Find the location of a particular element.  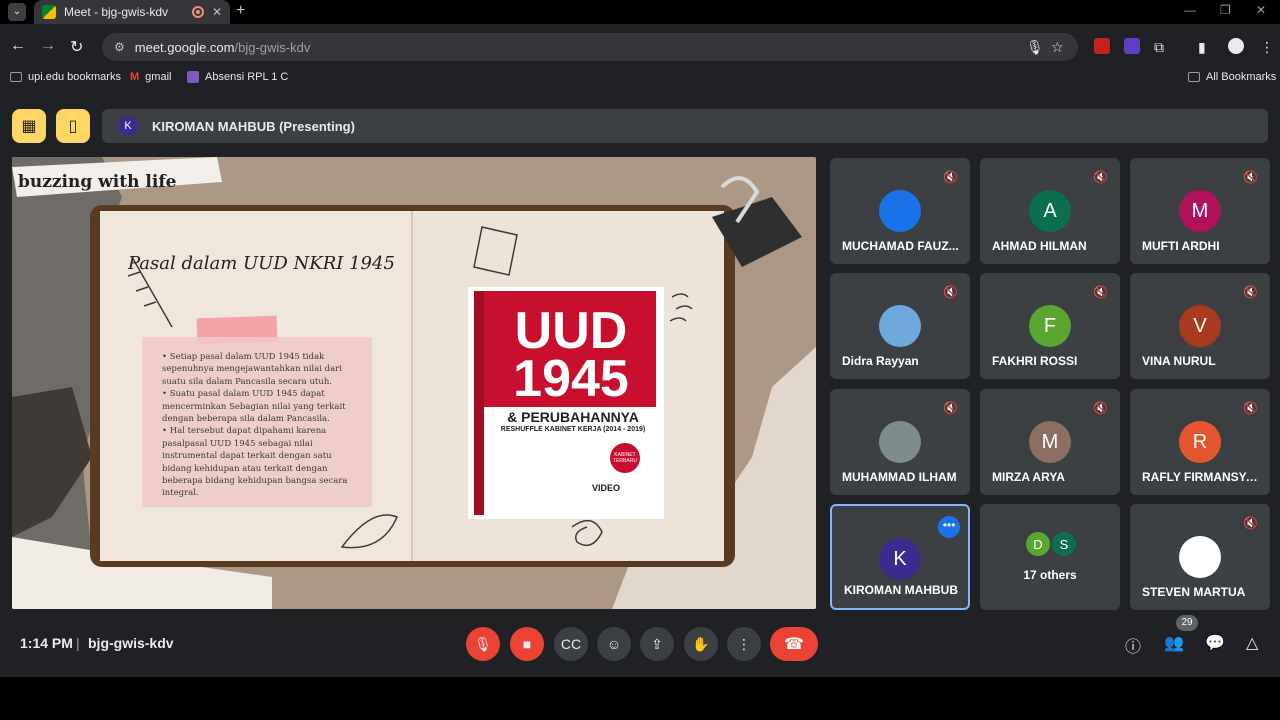

book-subtitle2: RESHUFFLE KABINET KERJA (2014 - 2019) is located at coordinates (573, 429).